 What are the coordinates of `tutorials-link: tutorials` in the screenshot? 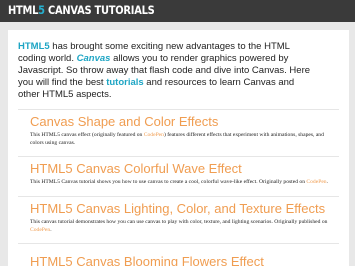 It's located at (124, 82).